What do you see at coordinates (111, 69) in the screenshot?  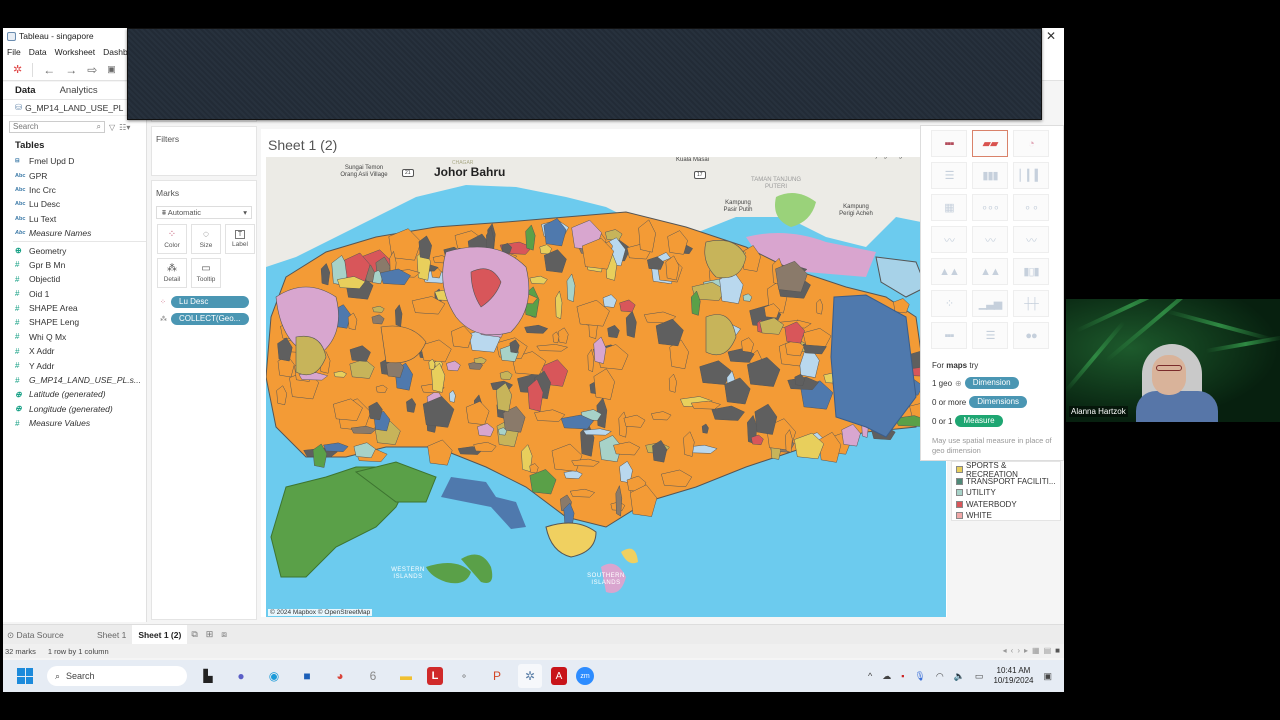 I see `save-icon: ▣` at bounding box center [111, 69].